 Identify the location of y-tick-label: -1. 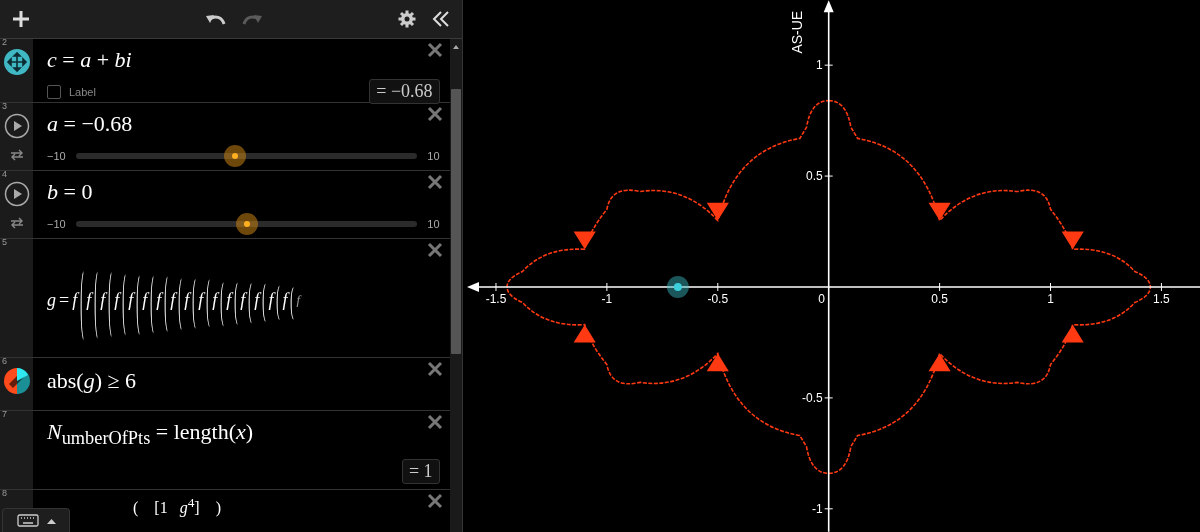
(817, 508).